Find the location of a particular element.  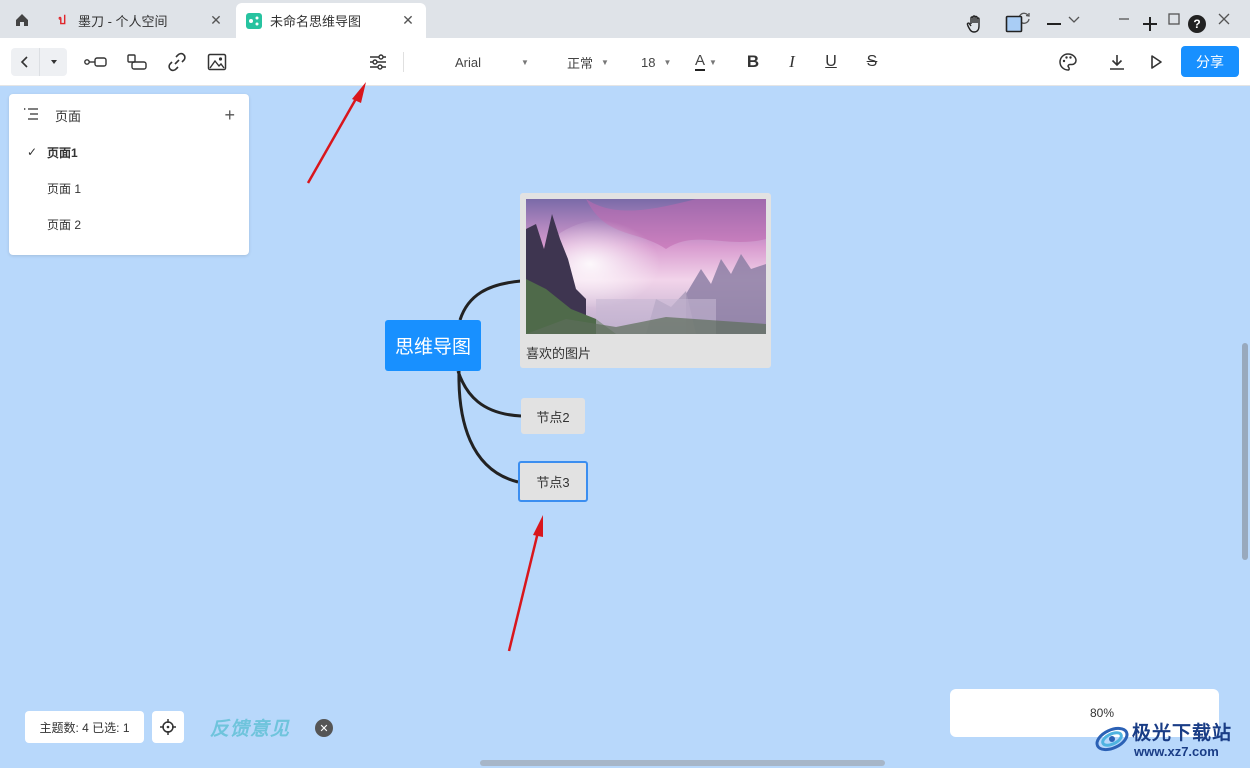

mindmap-logo-icon is located at coordinates (254, 20).